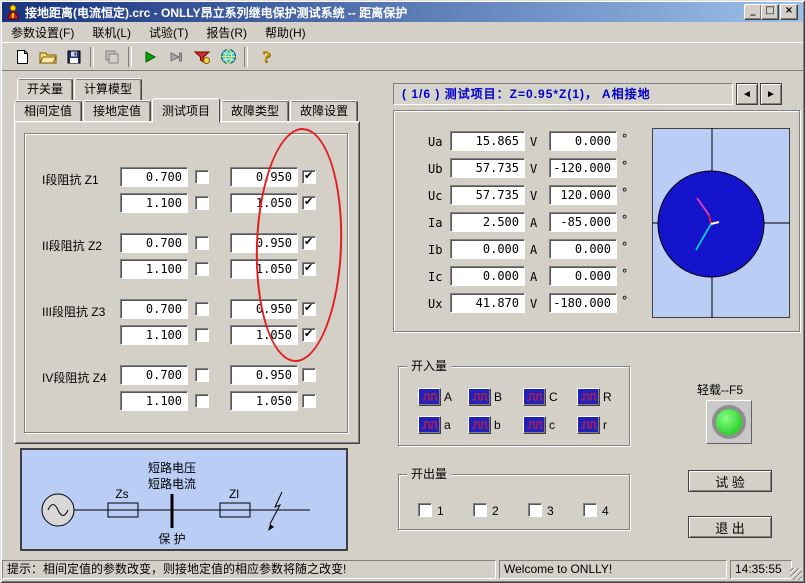 The width and height of the screenshot is (805, 583). What do you see at coordinates (285, 32) in the screenshot?
I see `menu-help: 帮助(H)` at bounding box center [285, 32].